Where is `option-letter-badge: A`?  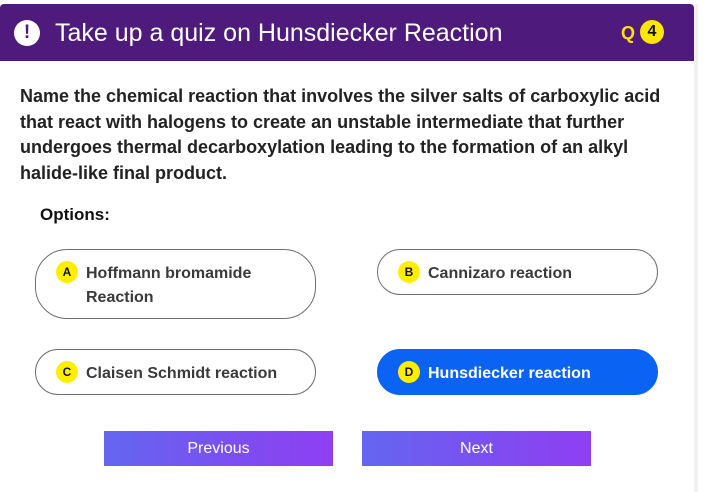 option-letter-badge: A is located at coordinates (67, 272).